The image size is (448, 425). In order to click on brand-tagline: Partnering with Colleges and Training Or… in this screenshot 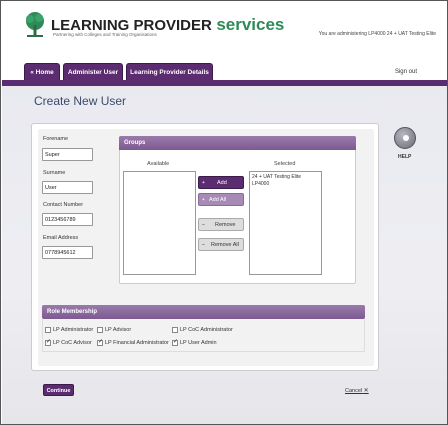, I will do `click(105, 34)`.